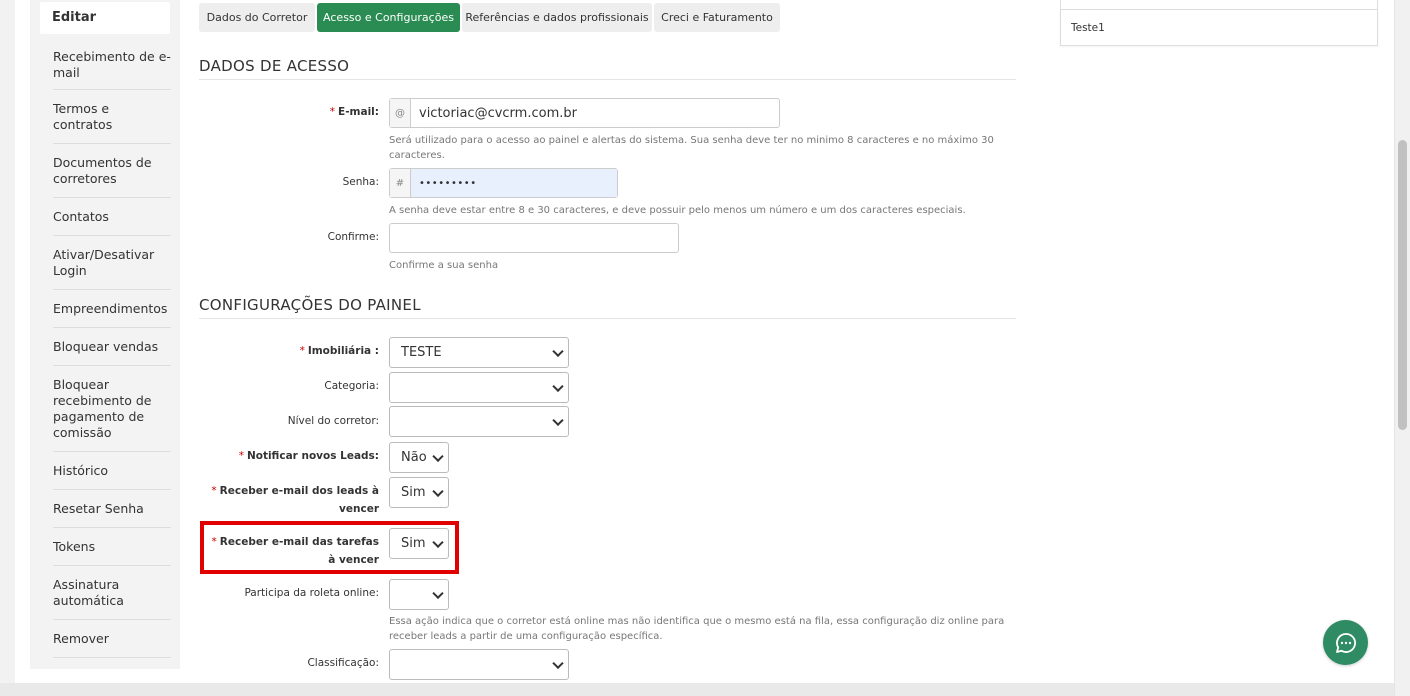 The width and height of the screenshot is (1410, 696). What do you see at coordinates (112, 593) in the screenshot?
I see `sidebar-item-assinatura-automatica: Assinatura automática` at bounding box center [112, 593].